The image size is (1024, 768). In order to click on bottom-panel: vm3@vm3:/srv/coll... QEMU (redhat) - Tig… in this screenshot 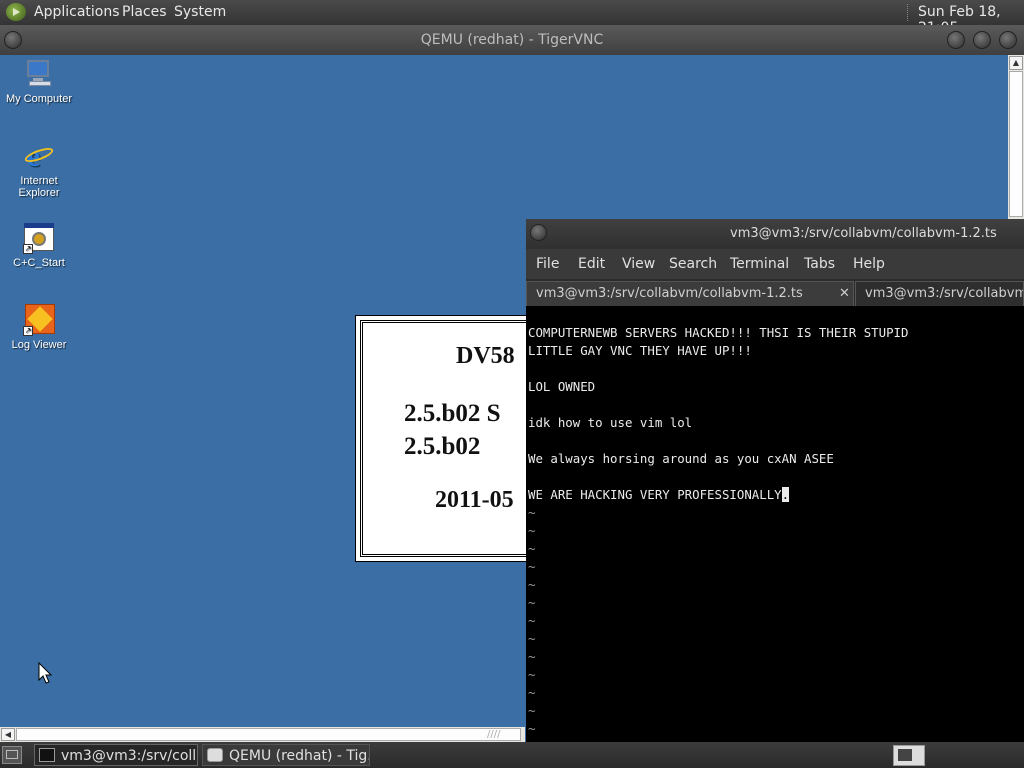, I will do `click(512, 755)`.